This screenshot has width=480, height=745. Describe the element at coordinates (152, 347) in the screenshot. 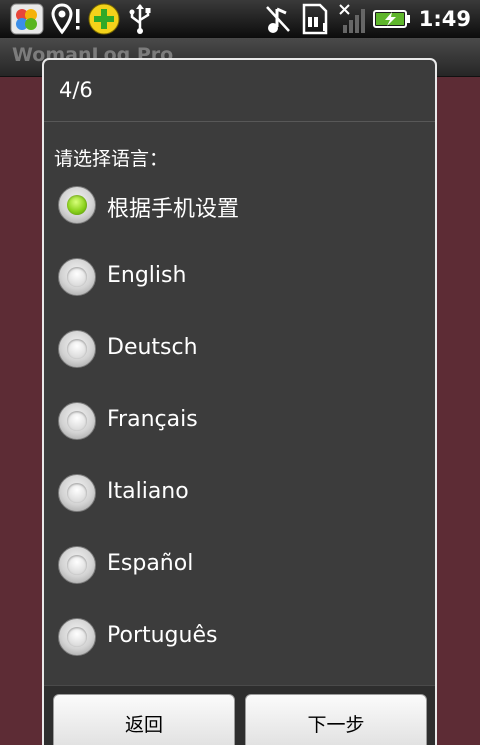

I see `radio-label: Deutsch` at that location.